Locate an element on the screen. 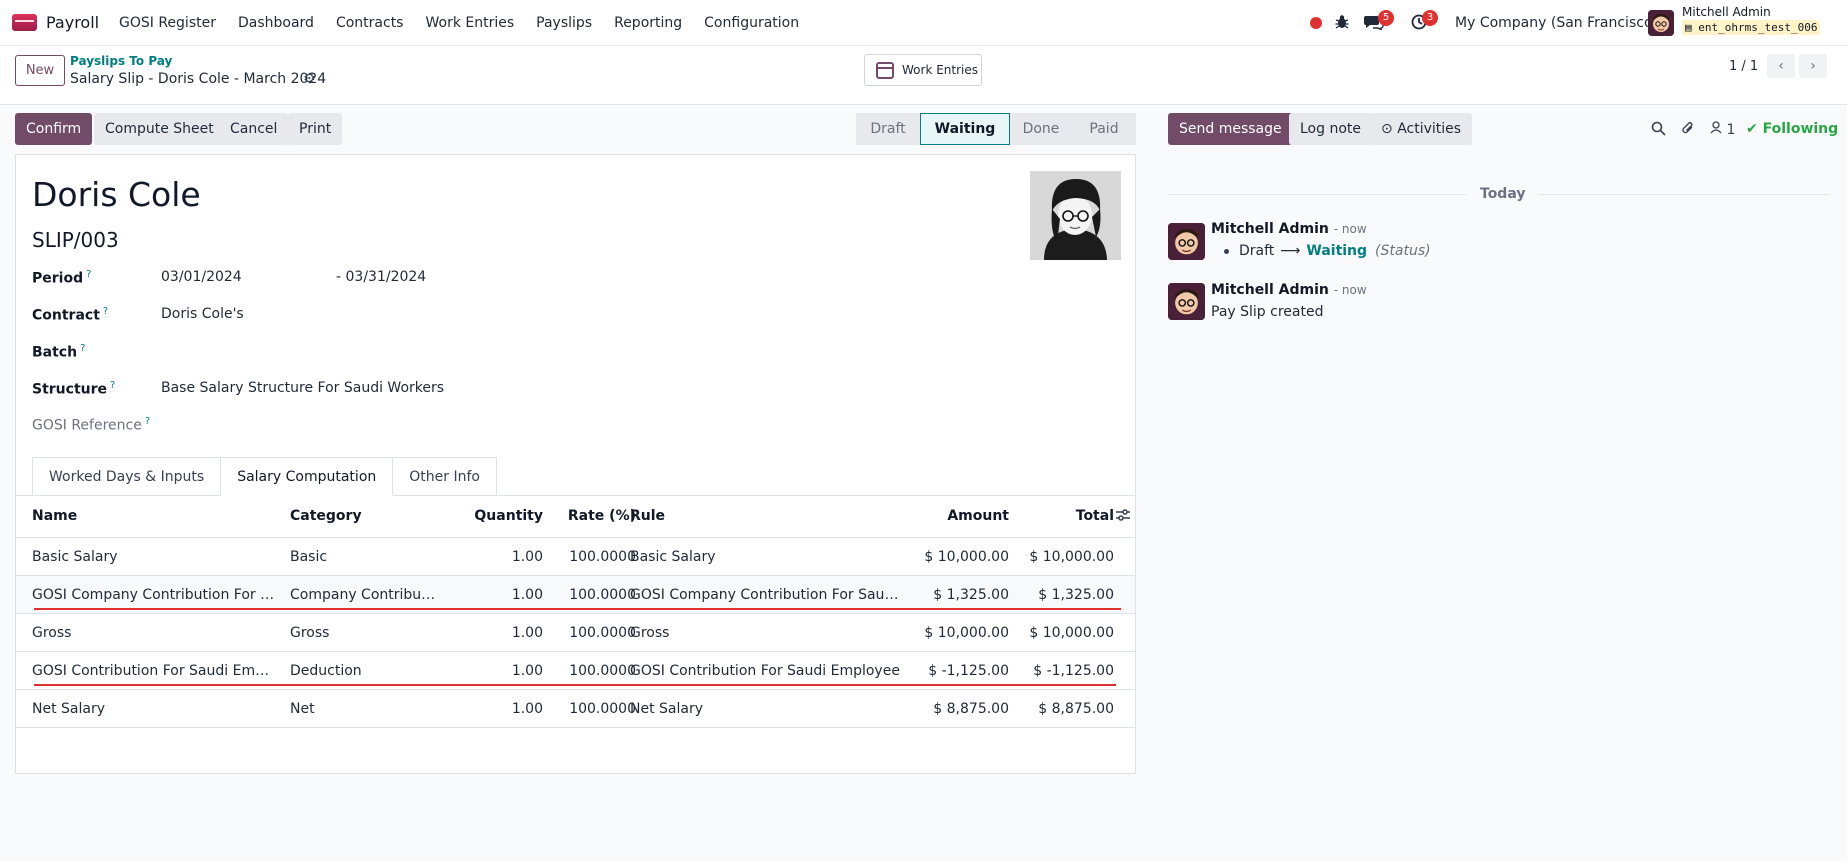 This screenshot has height=861, width=1847. work-entries-button: Work Entries is located at coordinates (923, 70).